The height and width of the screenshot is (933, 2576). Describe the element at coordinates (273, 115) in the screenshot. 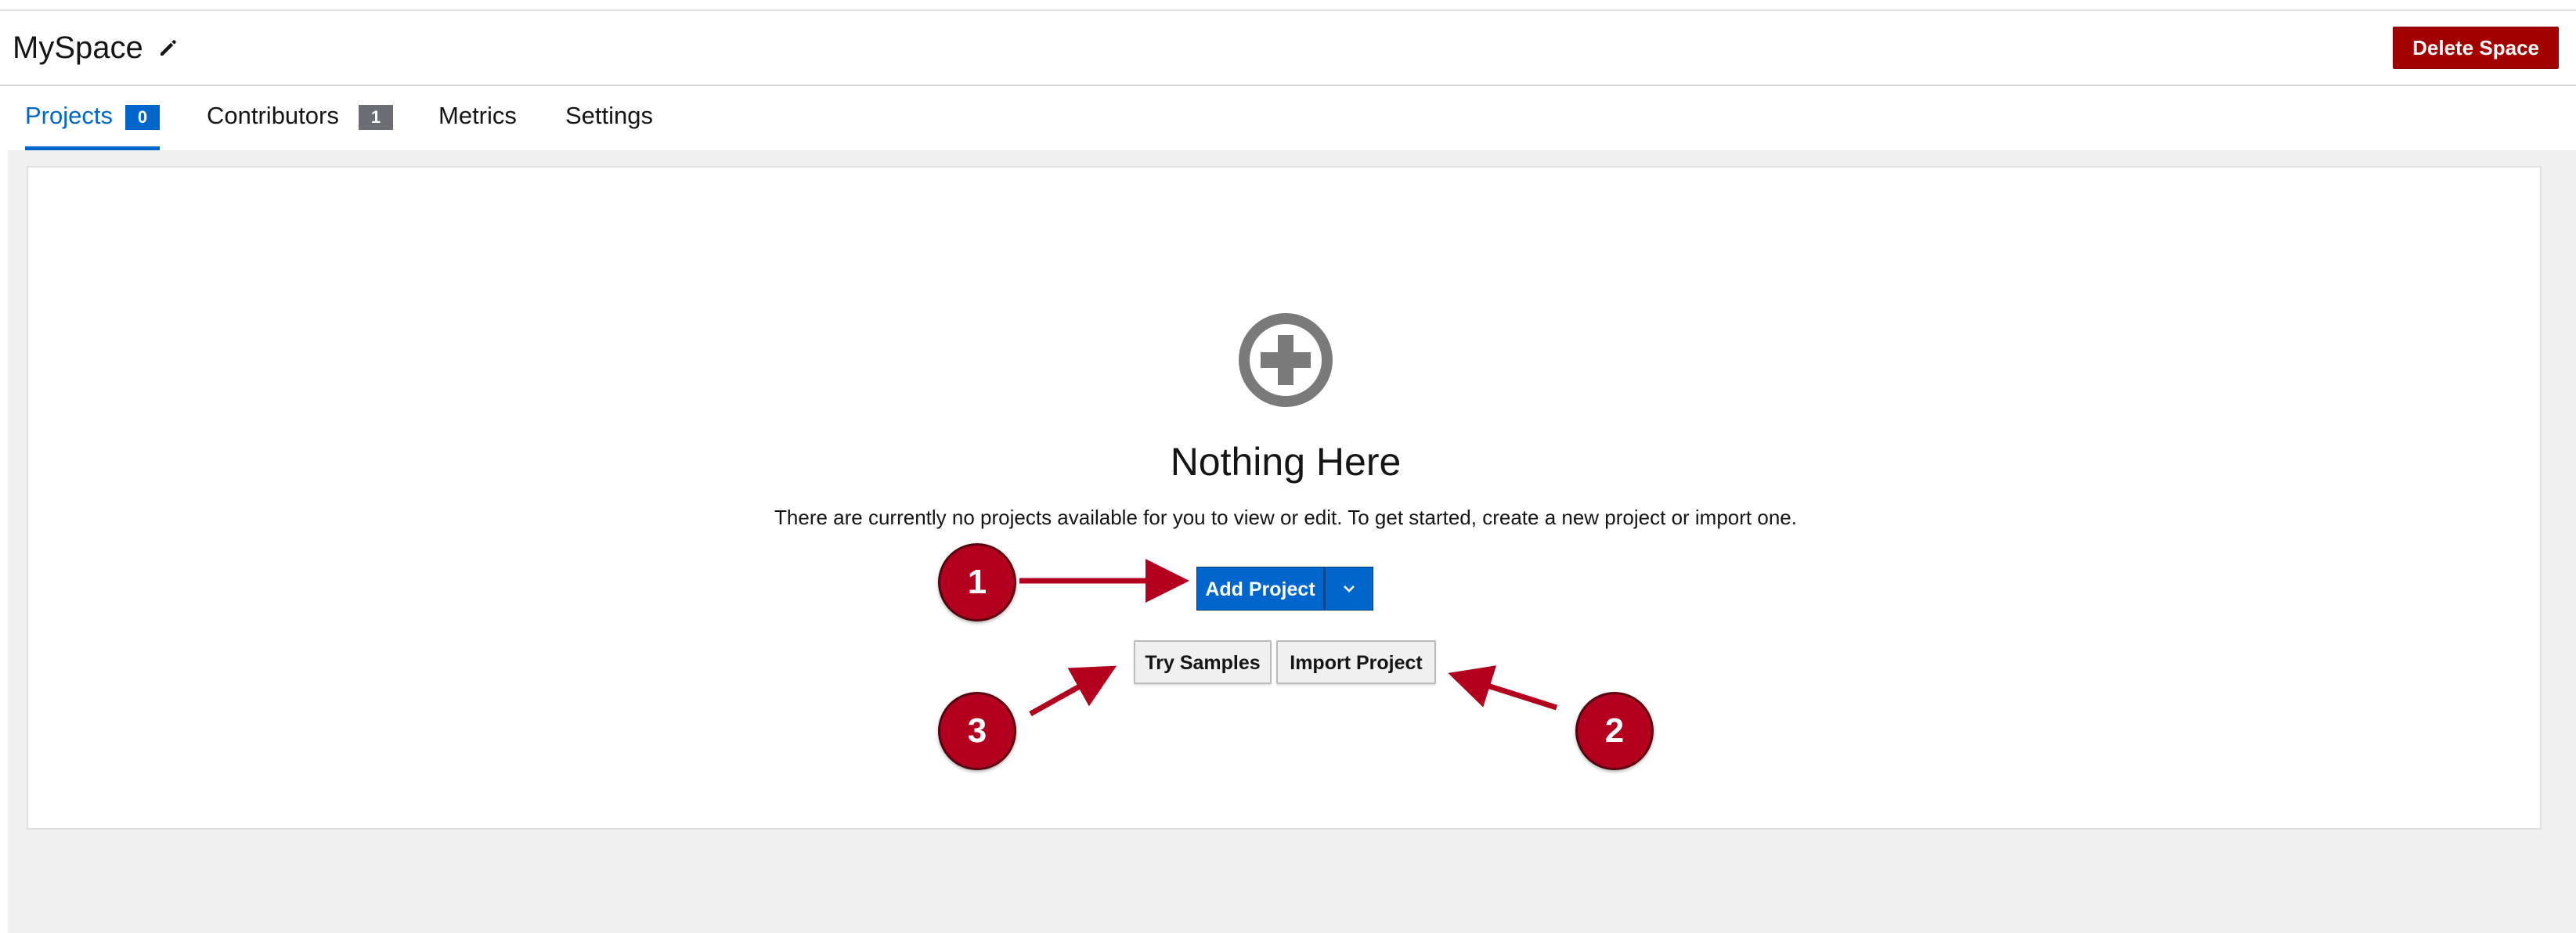

I see `tab-label: Contributors` at that location.